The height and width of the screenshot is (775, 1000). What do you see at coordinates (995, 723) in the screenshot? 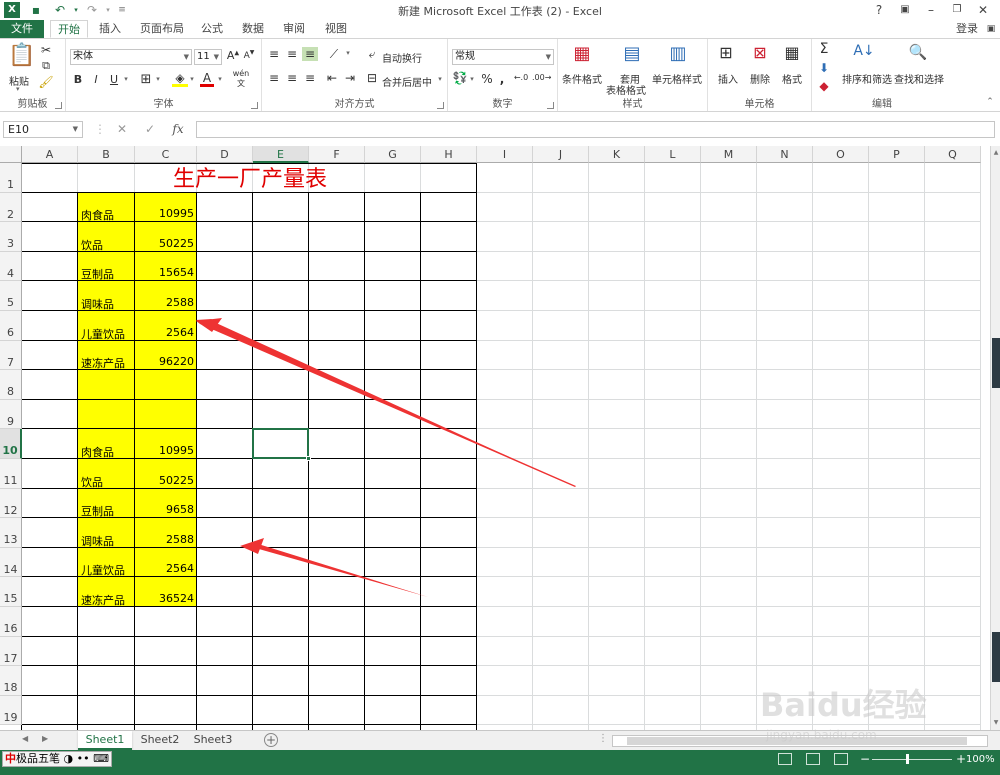
I see `scroll-down-icon: ▼` at bounding box center [995, 723].